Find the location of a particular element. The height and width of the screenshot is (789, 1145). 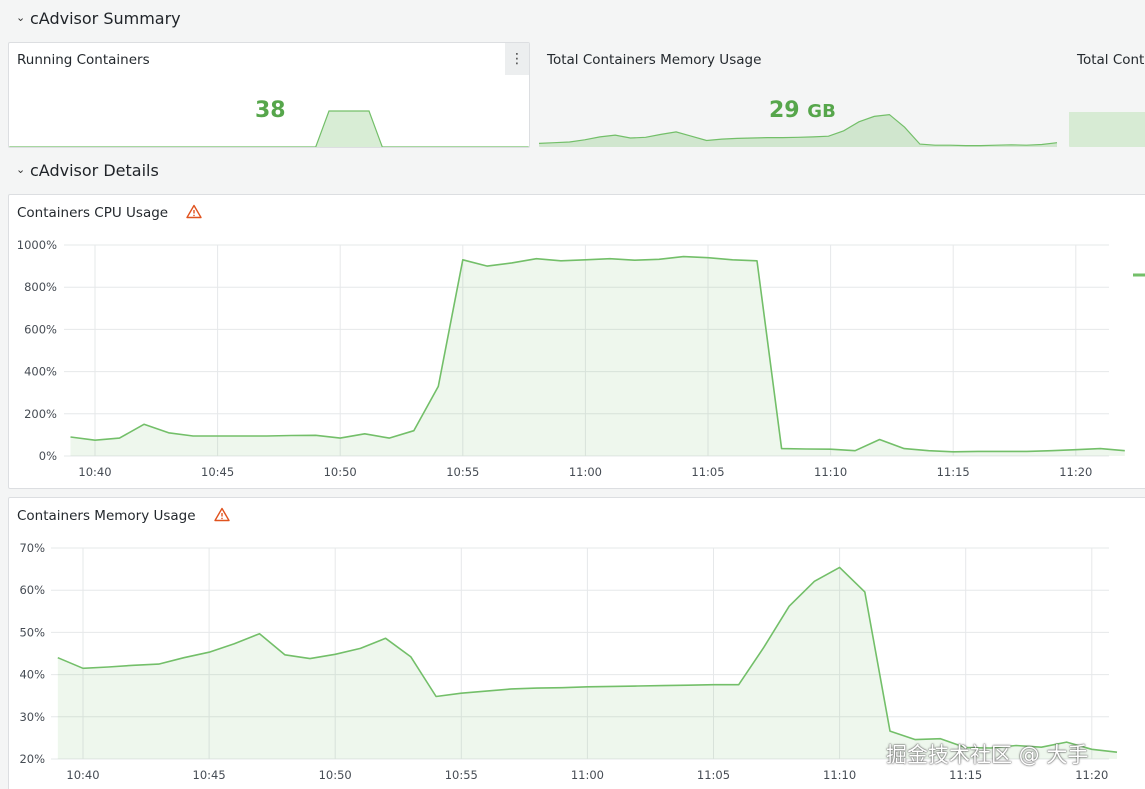

y-tick-label: 400% is located at coordinates (40, 372).